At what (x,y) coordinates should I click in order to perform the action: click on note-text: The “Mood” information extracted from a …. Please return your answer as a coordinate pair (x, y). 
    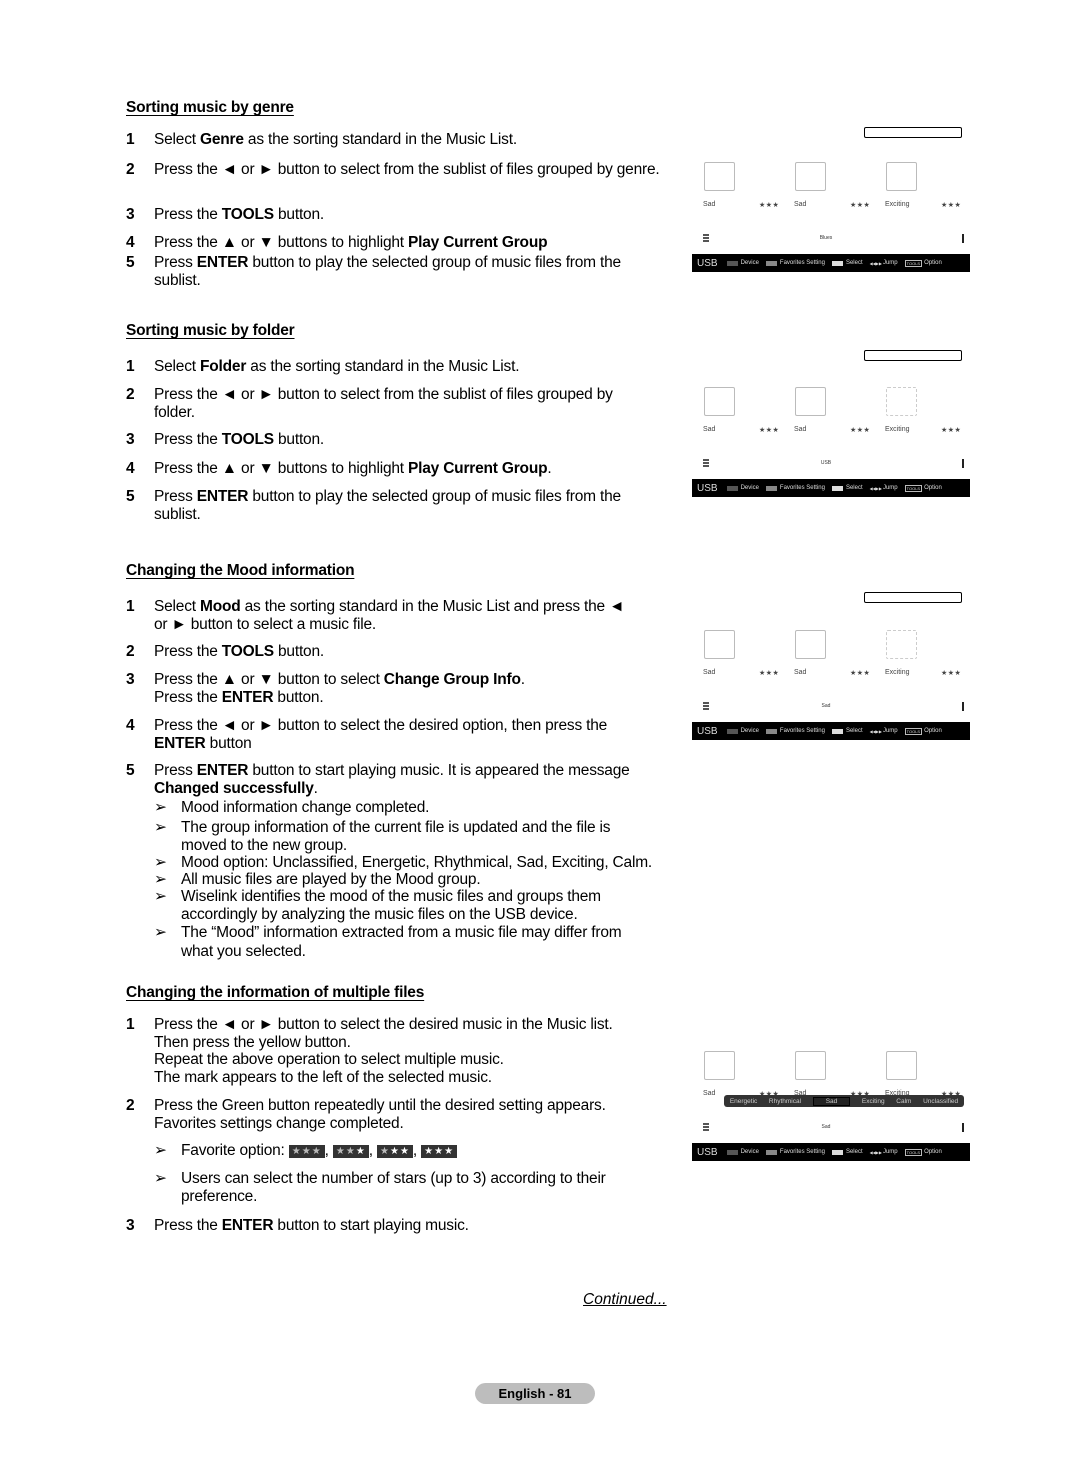
    Looking at the image, I should click on (401, 942).